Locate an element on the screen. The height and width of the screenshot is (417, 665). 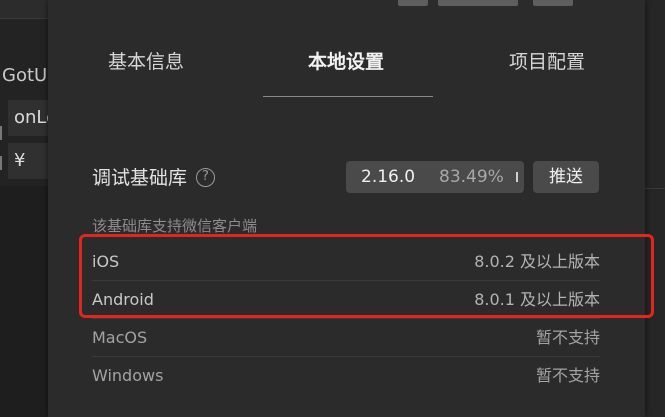
panel-top is located at coordinates (346, 7).